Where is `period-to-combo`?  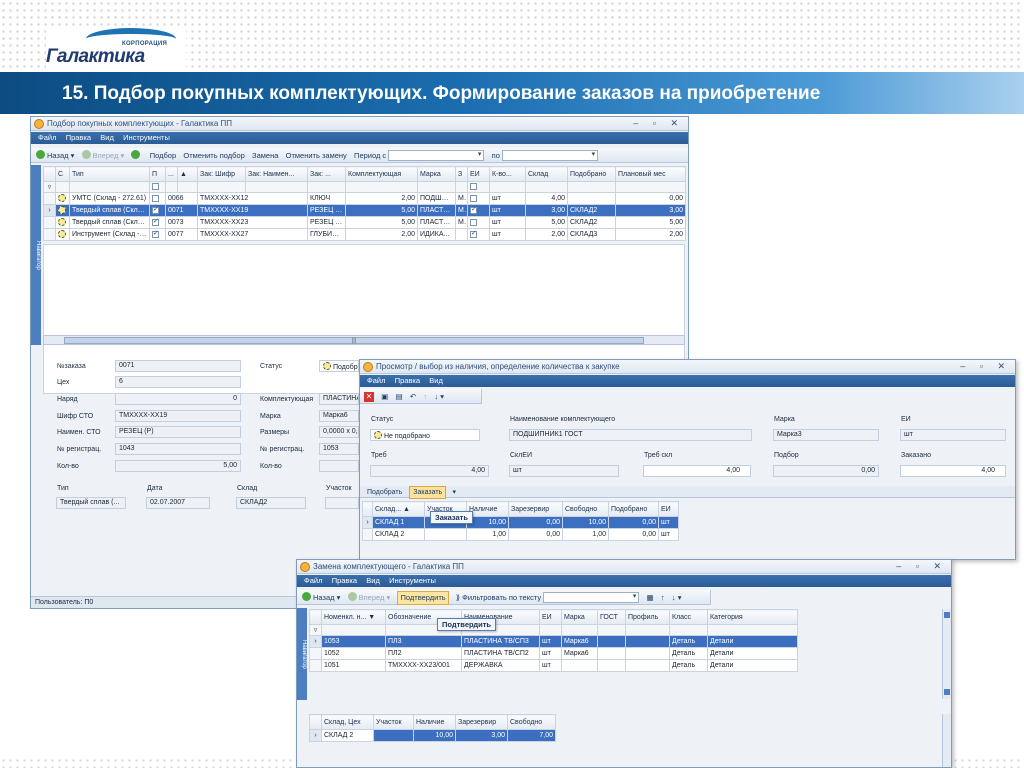
period-to-combo is located at coordinates (550, 156).